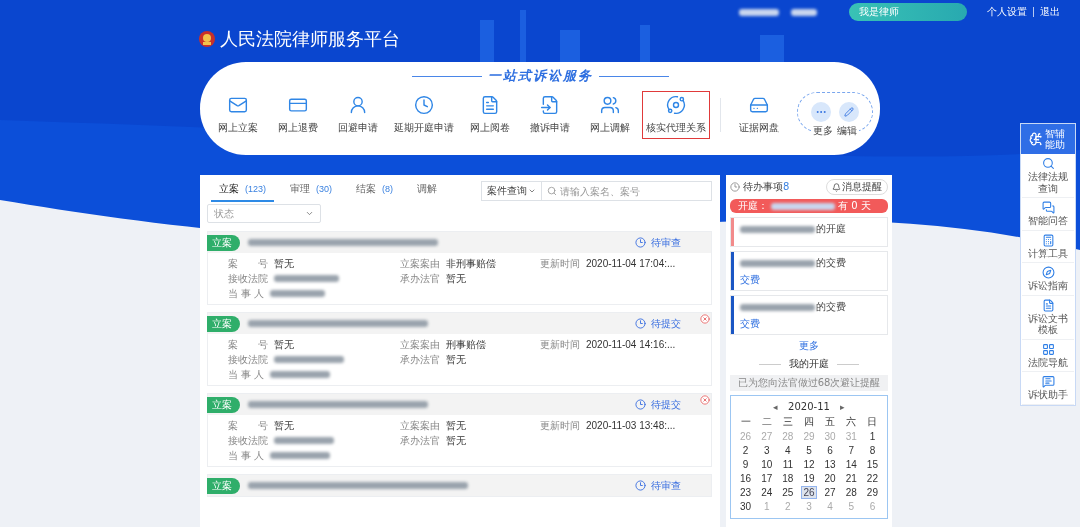 The image size is (1080, 527). What do you see at coordinates (872, 464) in the screenshot?
I see `calendar-day: 15` at bounding box center [872, 464].